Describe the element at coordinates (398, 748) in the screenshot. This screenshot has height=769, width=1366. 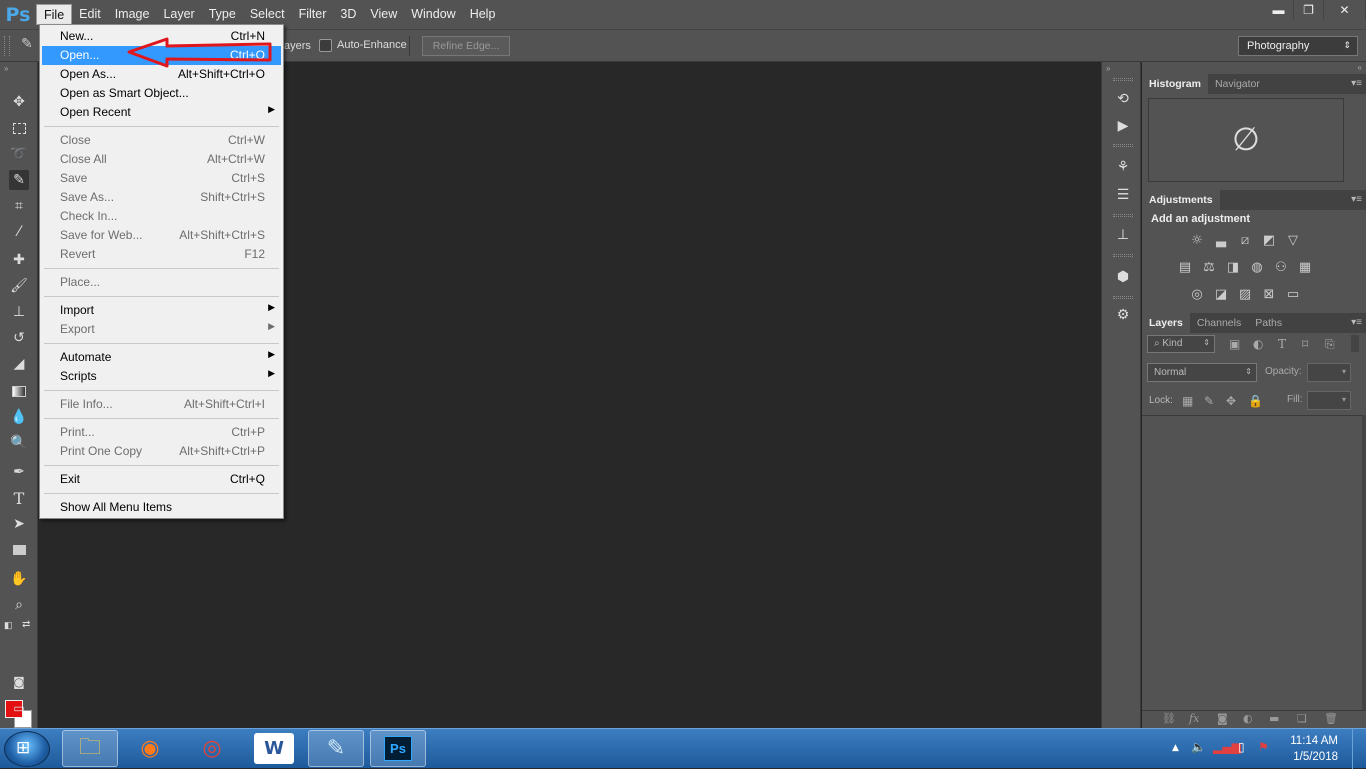
I see `photoshop-taskbar-button: Ps` at that location.